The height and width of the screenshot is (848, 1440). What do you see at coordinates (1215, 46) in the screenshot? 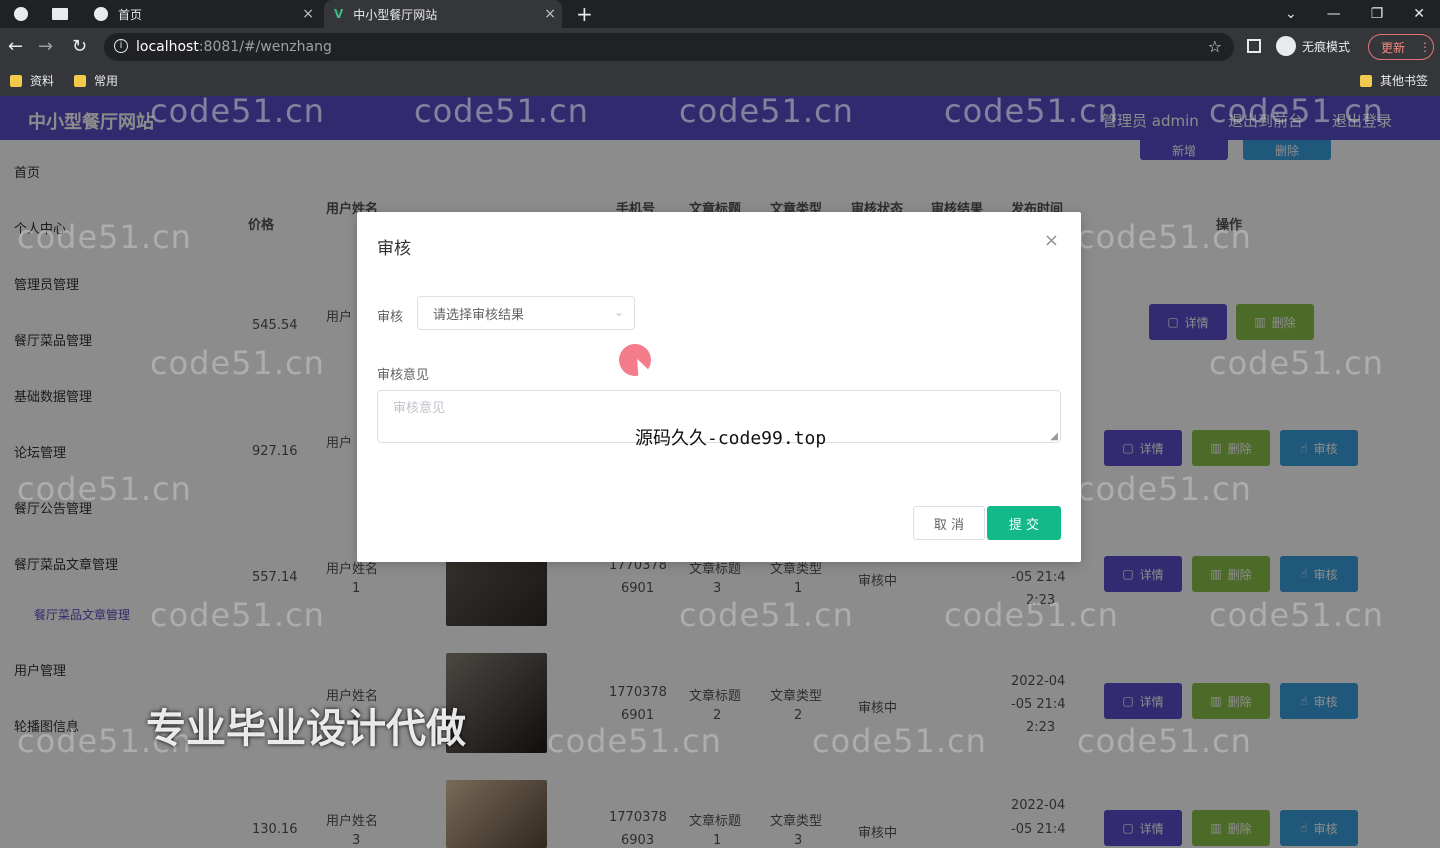
I see `star-icon: ☆` at bounding box center [1215, 46].